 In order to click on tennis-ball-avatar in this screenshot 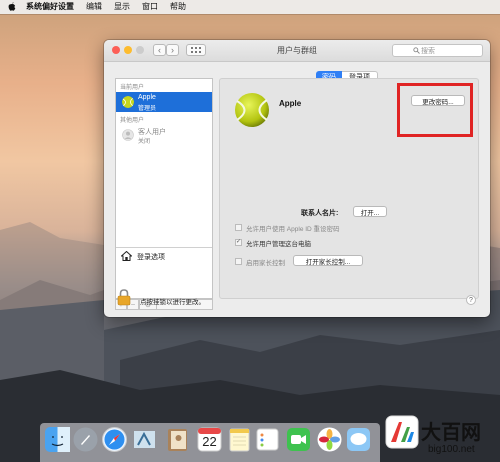, I will do `click(128, 102)`.